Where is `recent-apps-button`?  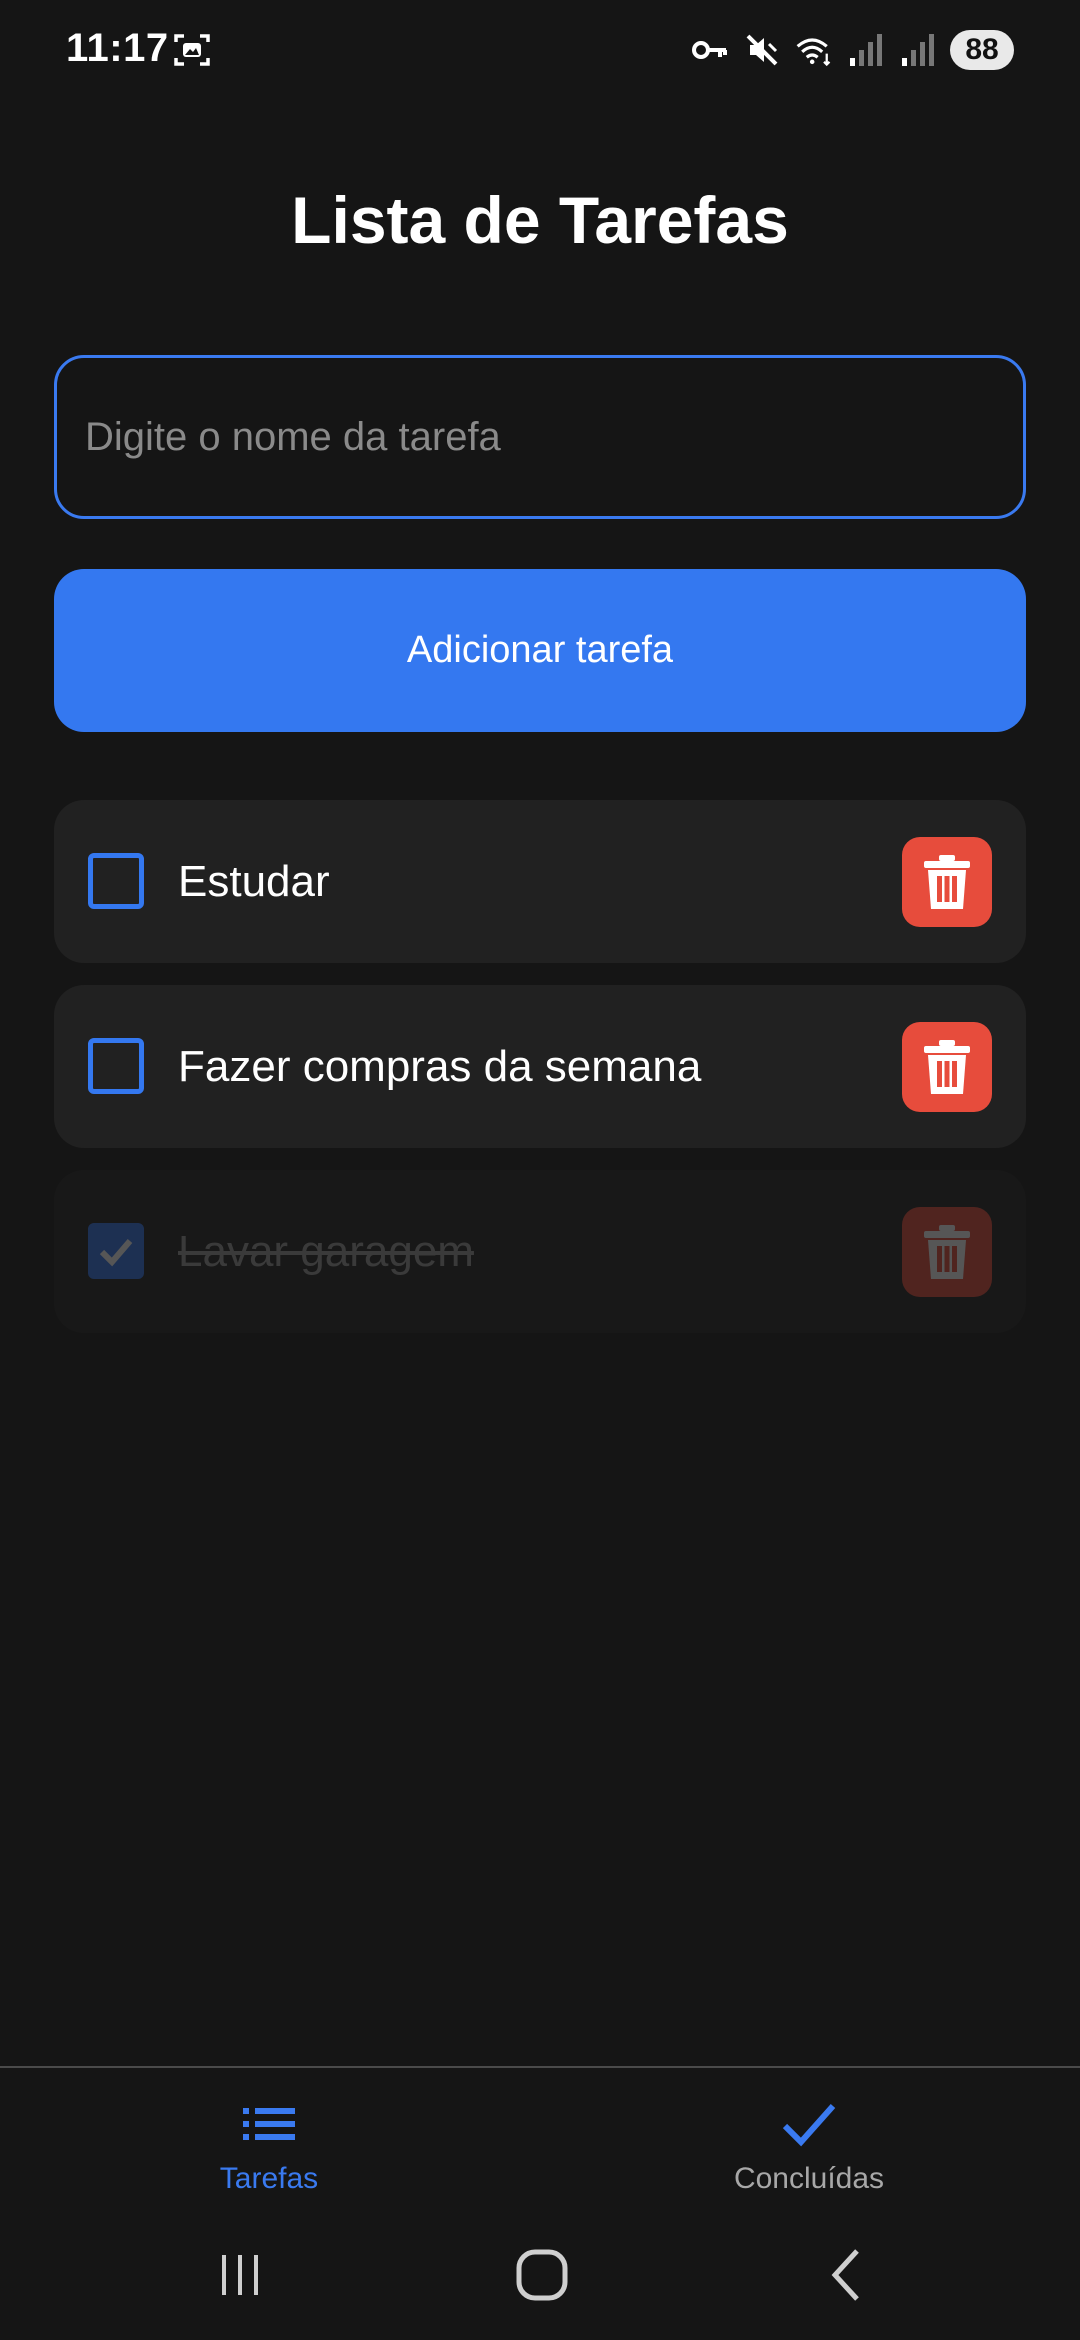
recent-apps-button is located at coordinates (240, 2275).